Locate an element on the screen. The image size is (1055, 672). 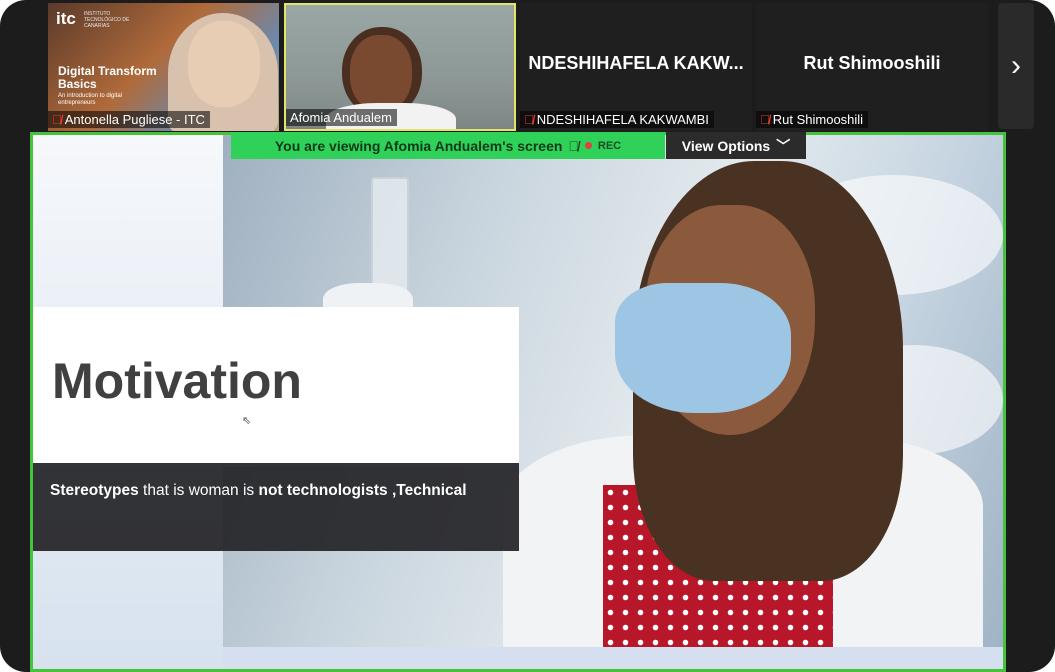
face-mask-image is located at coordinates (703, 348).